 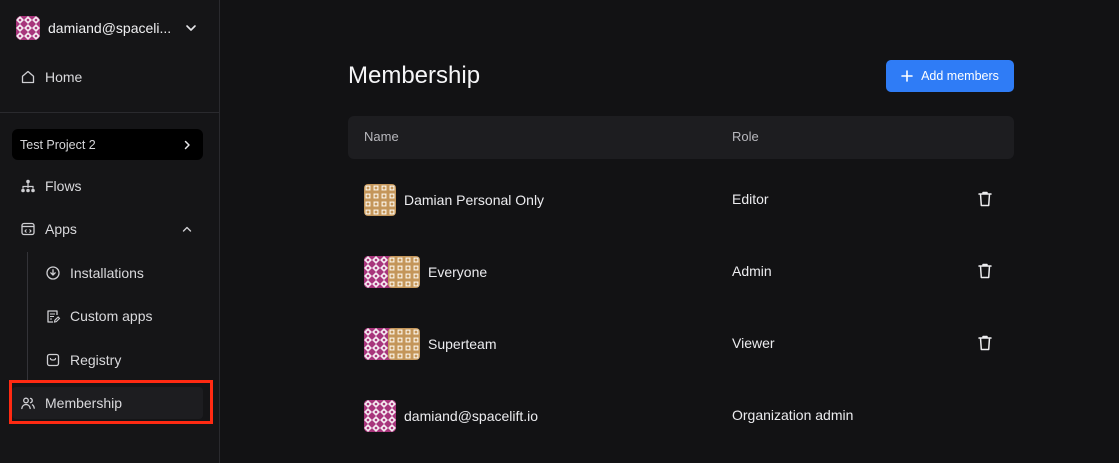 I want to click on chevron-right-icon, so click(x=187, y=144).